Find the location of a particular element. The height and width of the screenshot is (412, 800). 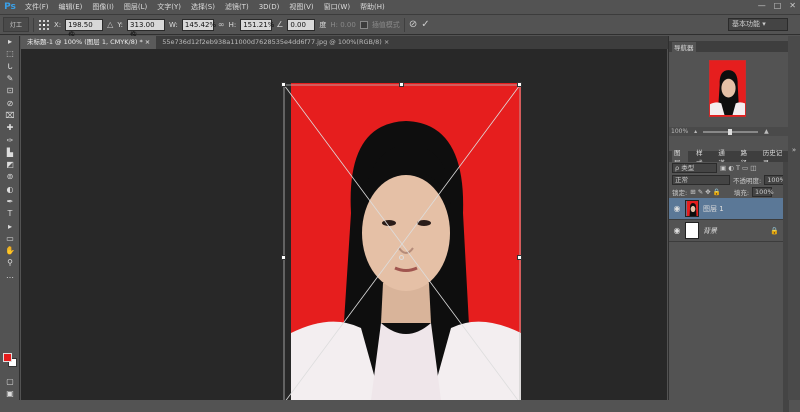

commit-transform-icon: ✓ is located at coordinates (425, 24).